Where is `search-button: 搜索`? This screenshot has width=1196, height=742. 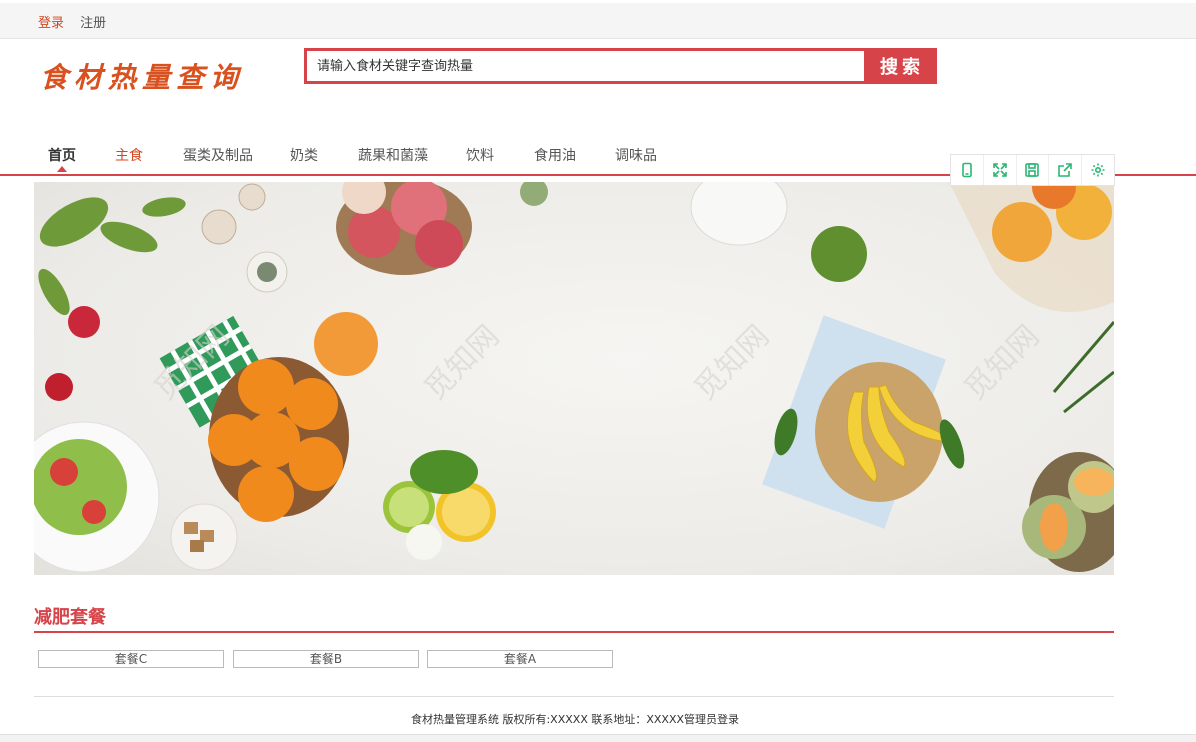 search-button: 搜索 is located at coordinates (902, 66).